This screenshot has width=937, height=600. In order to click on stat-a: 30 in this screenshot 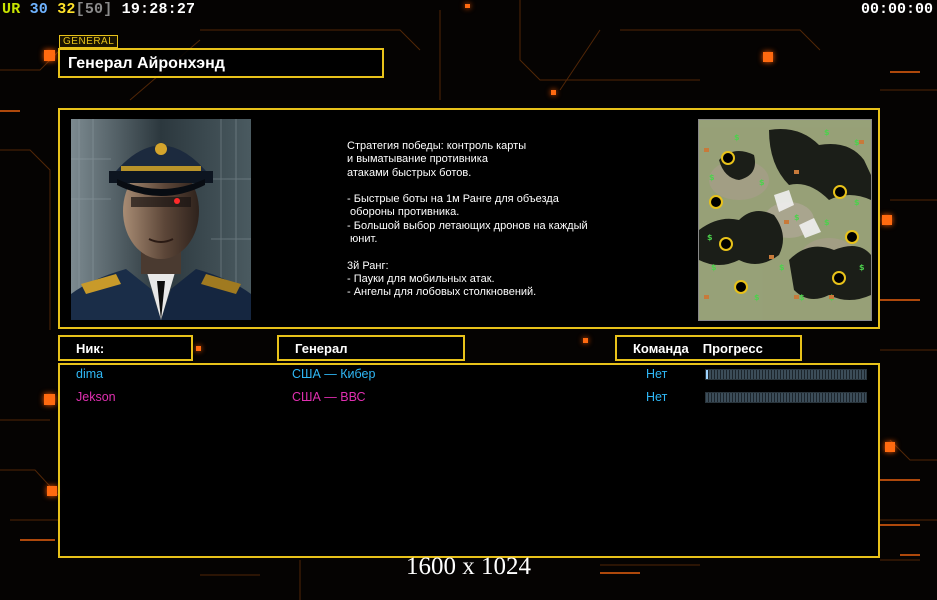, I will do `click(39, 9)`.